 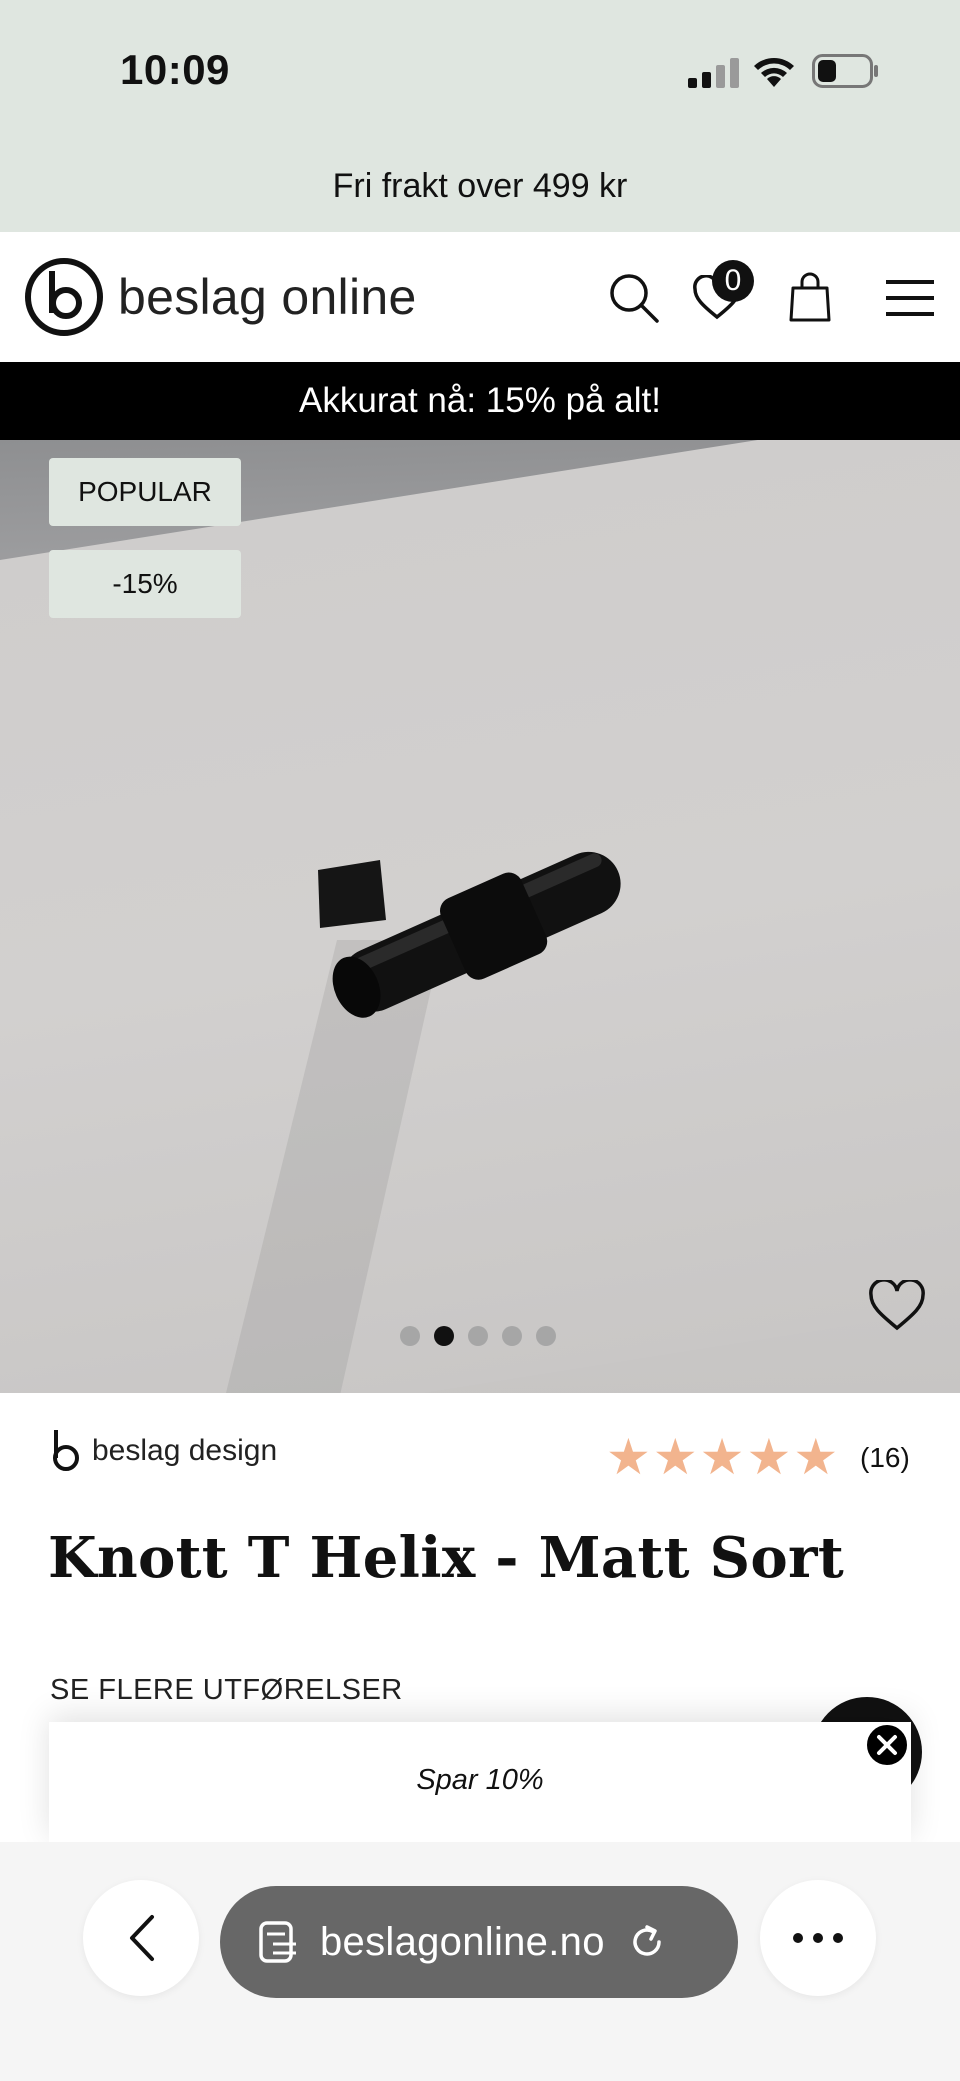 I want to click on more-options-button, so click(x=818, y=1938).